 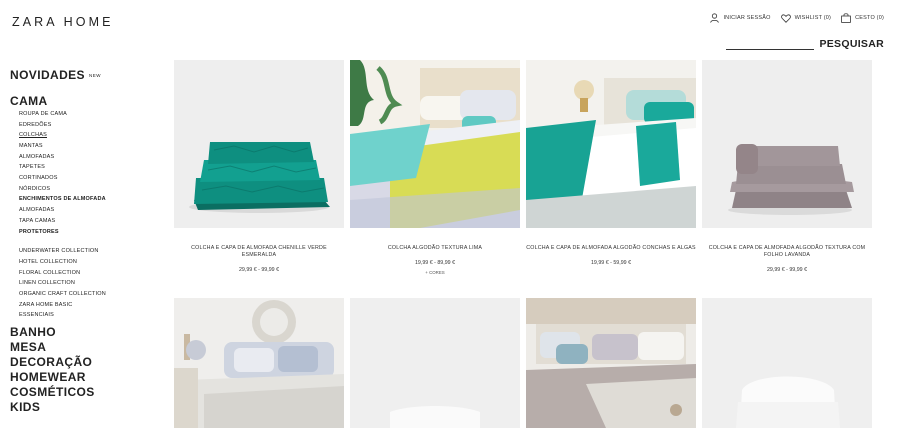 What do you see at coordinates (89, 210) in the screenshot?
I see `sidebar-subitem-almofadas-2: ALMOFADAS` at bounding box center [89, 210].